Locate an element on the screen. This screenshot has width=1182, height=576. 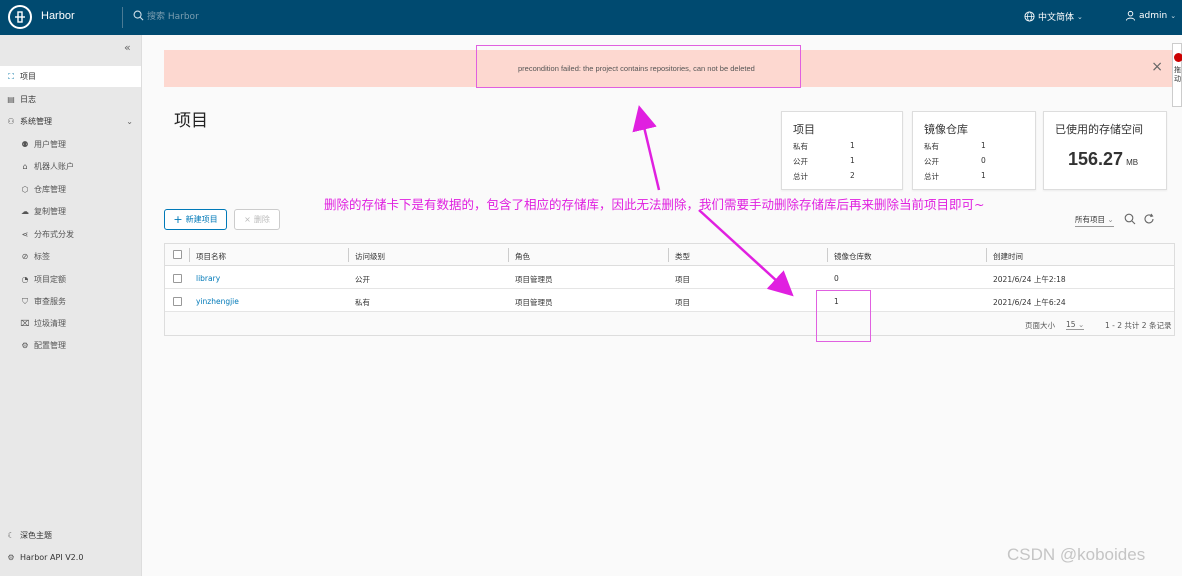
sidebar-item-label: 机器人账户 is located at coordinates (54, 166).